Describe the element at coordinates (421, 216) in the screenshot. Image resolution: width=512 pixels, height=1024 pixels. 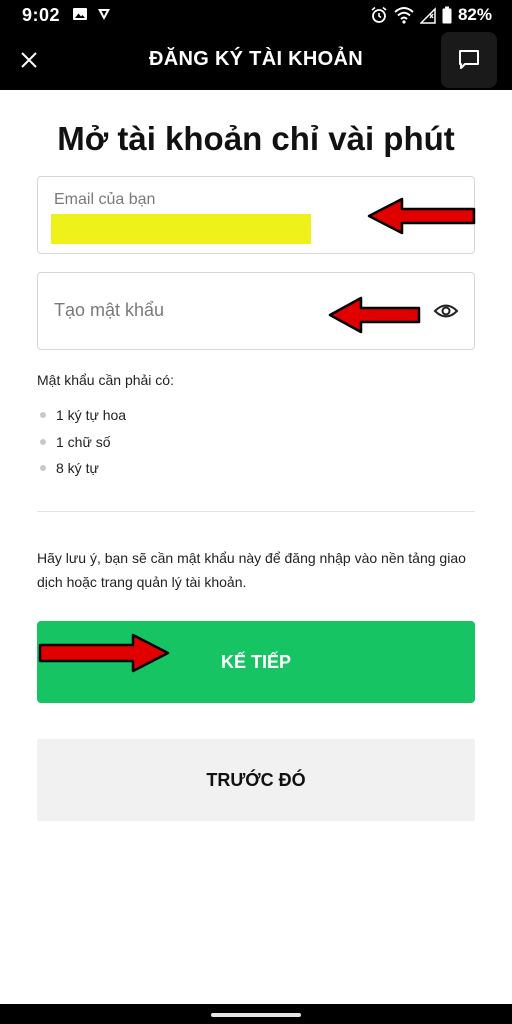
I see `annotation-arrow-email` at that location.